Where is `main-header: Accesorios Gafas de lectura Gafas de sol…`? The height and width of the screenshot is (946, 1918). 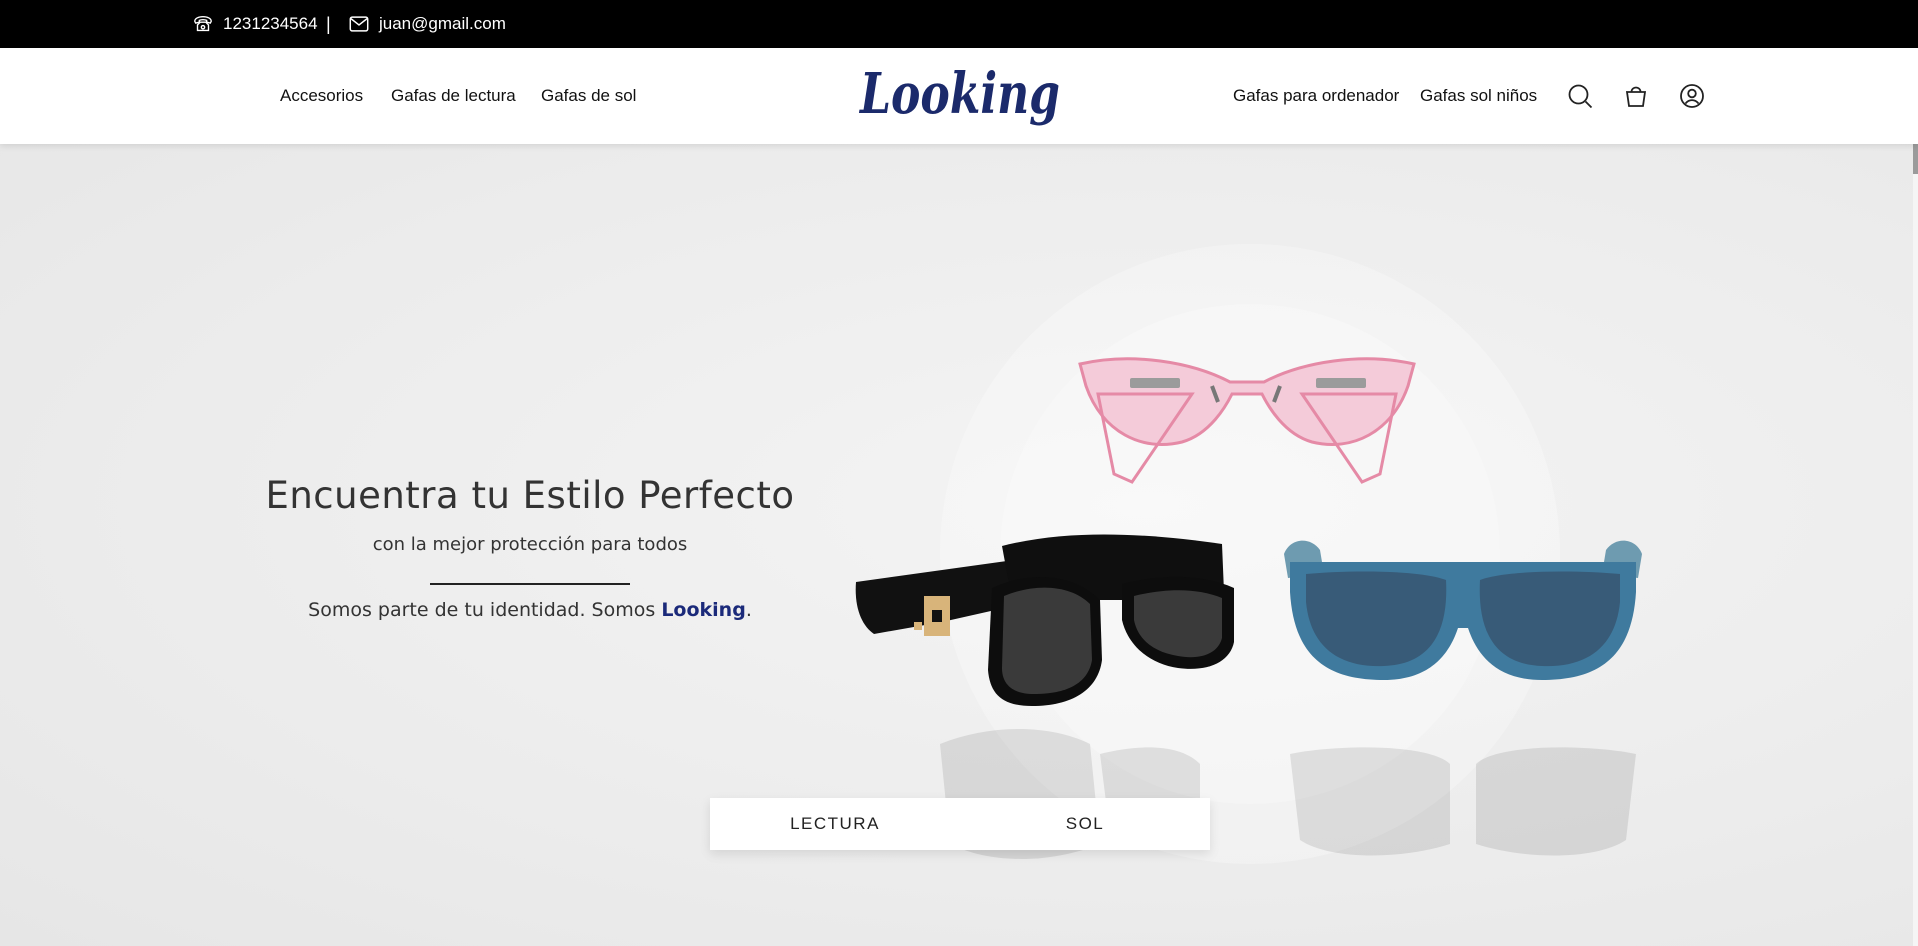
main-header: Accesorios Gafas de lectura Gafas de sol… is located at coordinates (959, 96).